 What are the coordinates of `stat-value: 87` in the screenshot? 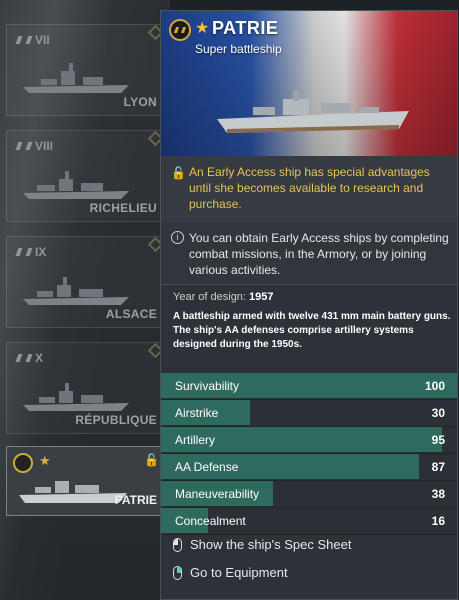 It's located at (438, 467).